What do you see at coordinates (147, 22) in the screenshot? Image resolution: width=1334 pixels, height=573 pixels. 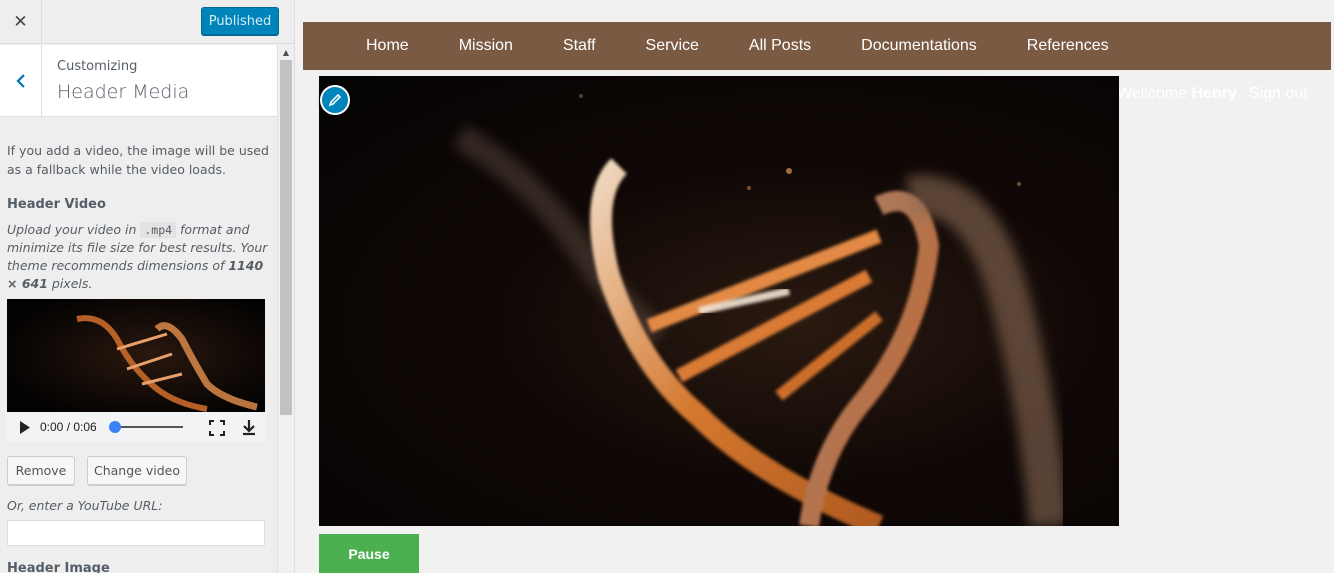 I see `customizer-header: ✕ Published` at bounding box center [147, 22].